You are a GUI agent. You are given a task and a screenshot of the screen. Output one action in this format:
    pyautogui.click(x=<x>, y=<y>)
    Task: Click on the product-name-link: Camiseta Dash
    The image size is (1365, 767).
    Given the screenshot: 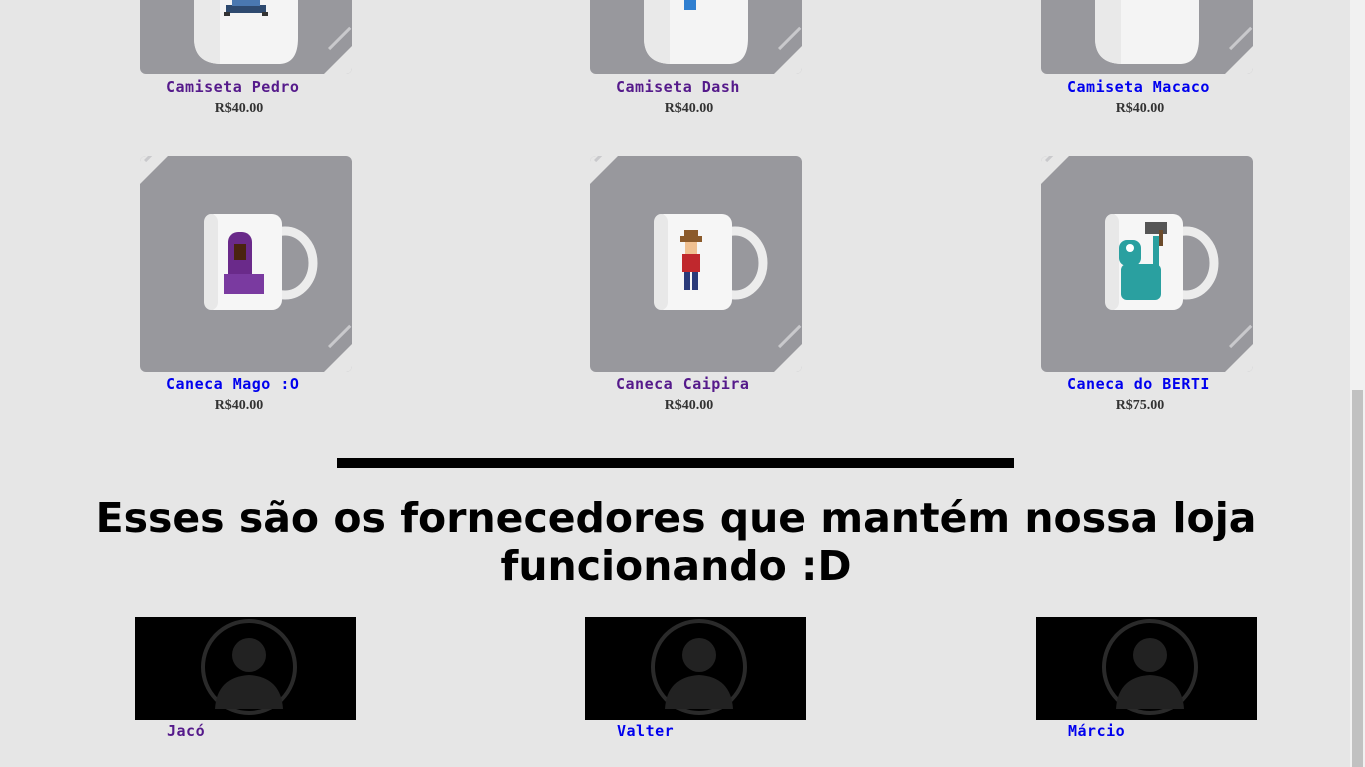 What is the action you would take?
    pyautogui.click(x=696, y=87)
    